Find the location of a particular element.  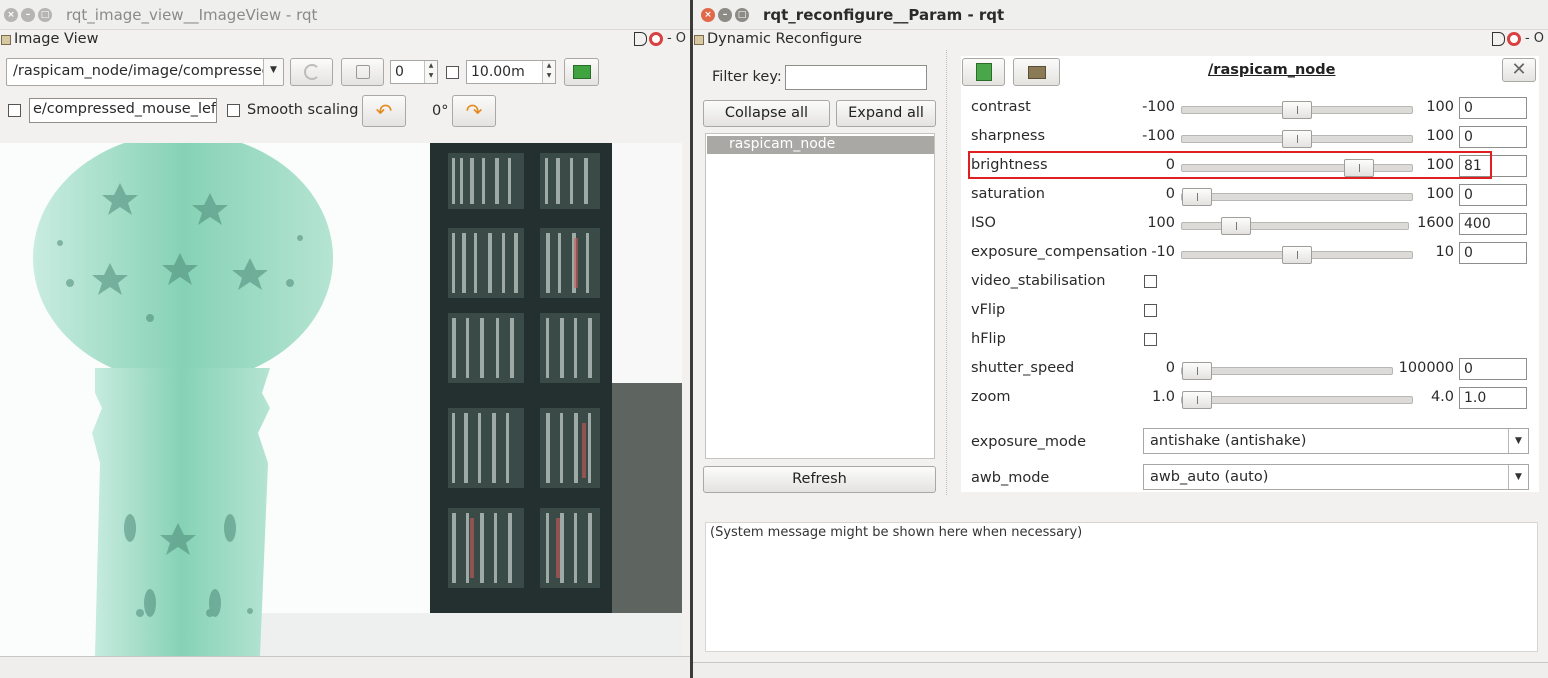

param-value-iso: 400 is located at coordinates (1493, 224).